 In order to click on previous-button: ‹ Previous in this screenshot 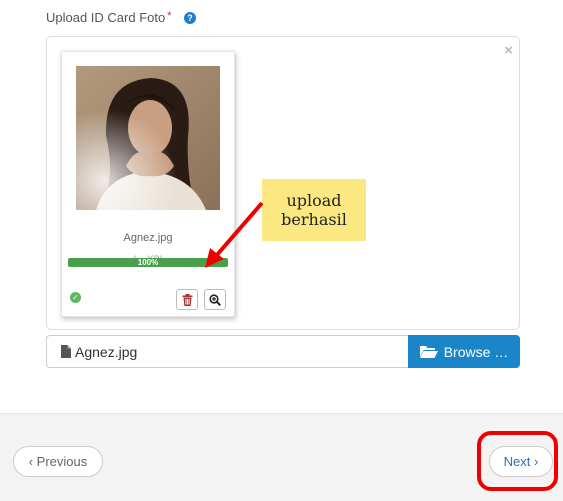, I will do `click(58, 461)`.